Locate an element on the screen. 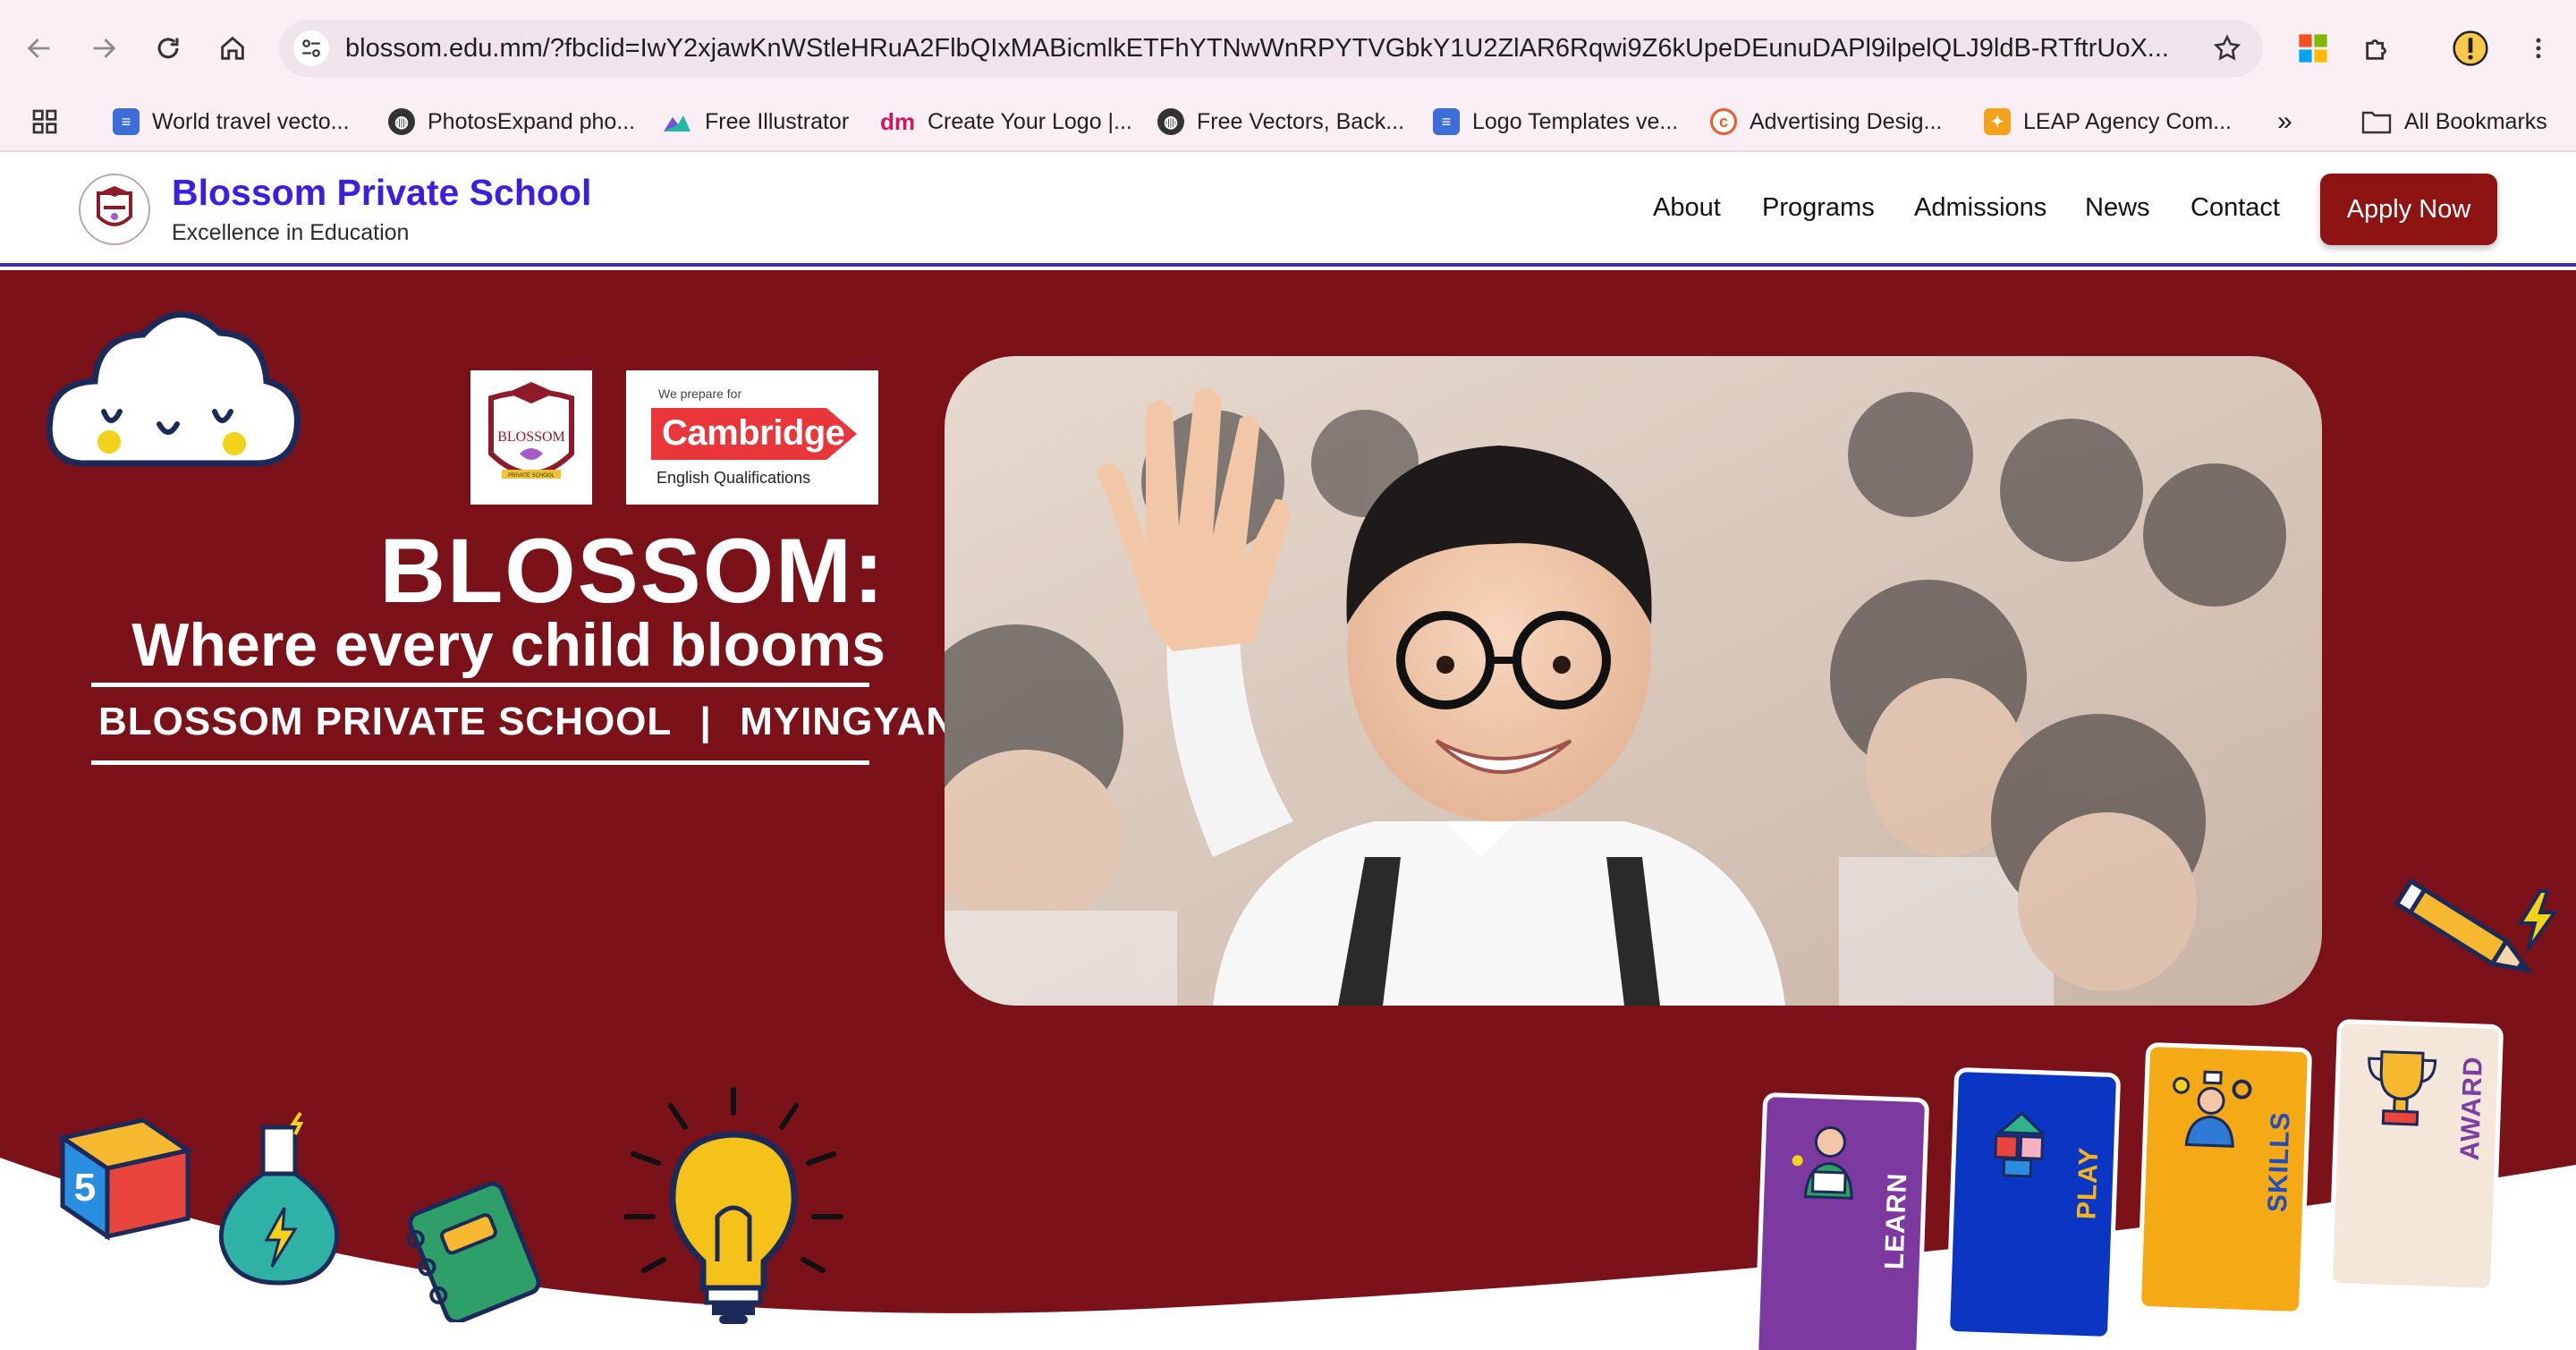 Image resolution: width=2576 pixels, height=1350 pixels. c-orange-icon: c is located at coordinates (1723, 121).